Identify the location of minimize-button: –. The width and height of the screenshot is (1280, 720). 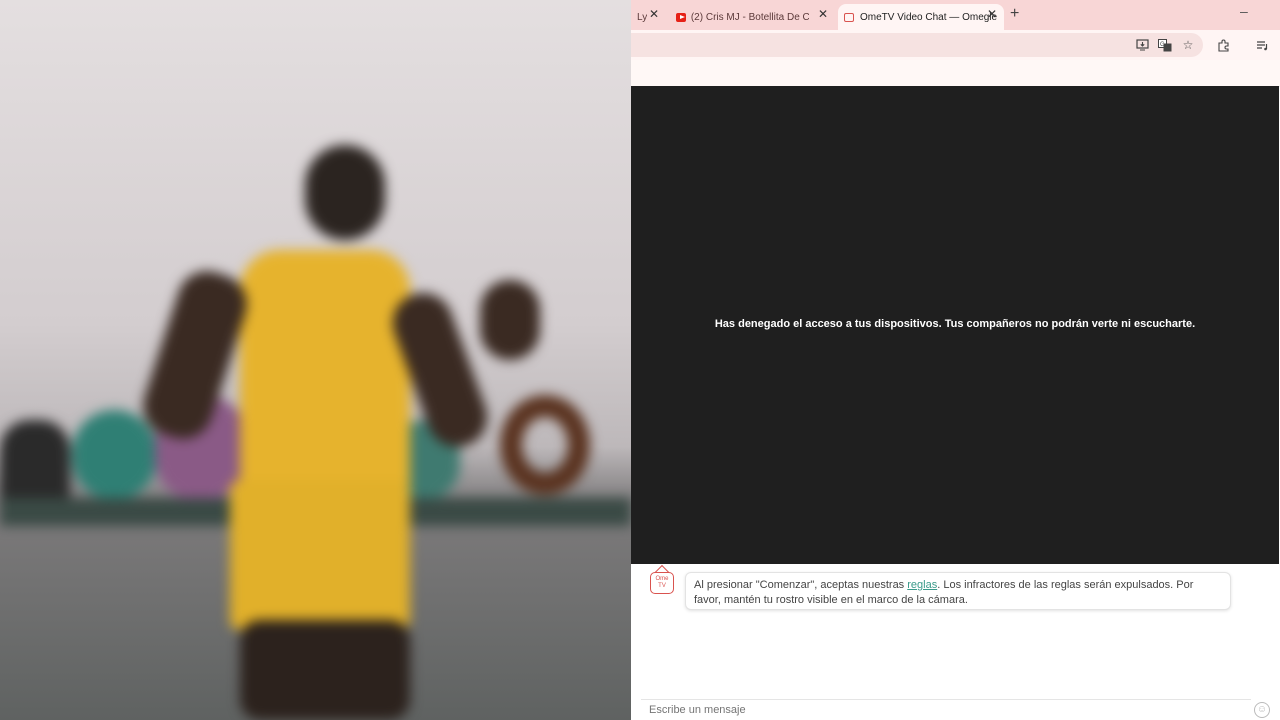
(1244, 11).